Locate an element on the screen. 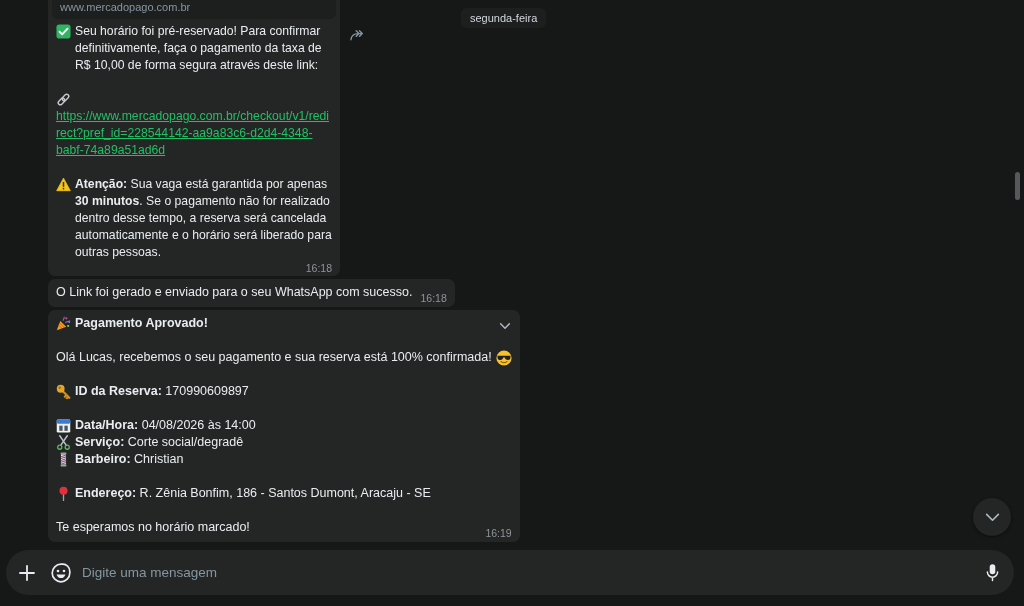 The image size is (1024, 606). scissors-icon is located at coordinates (63, 442).